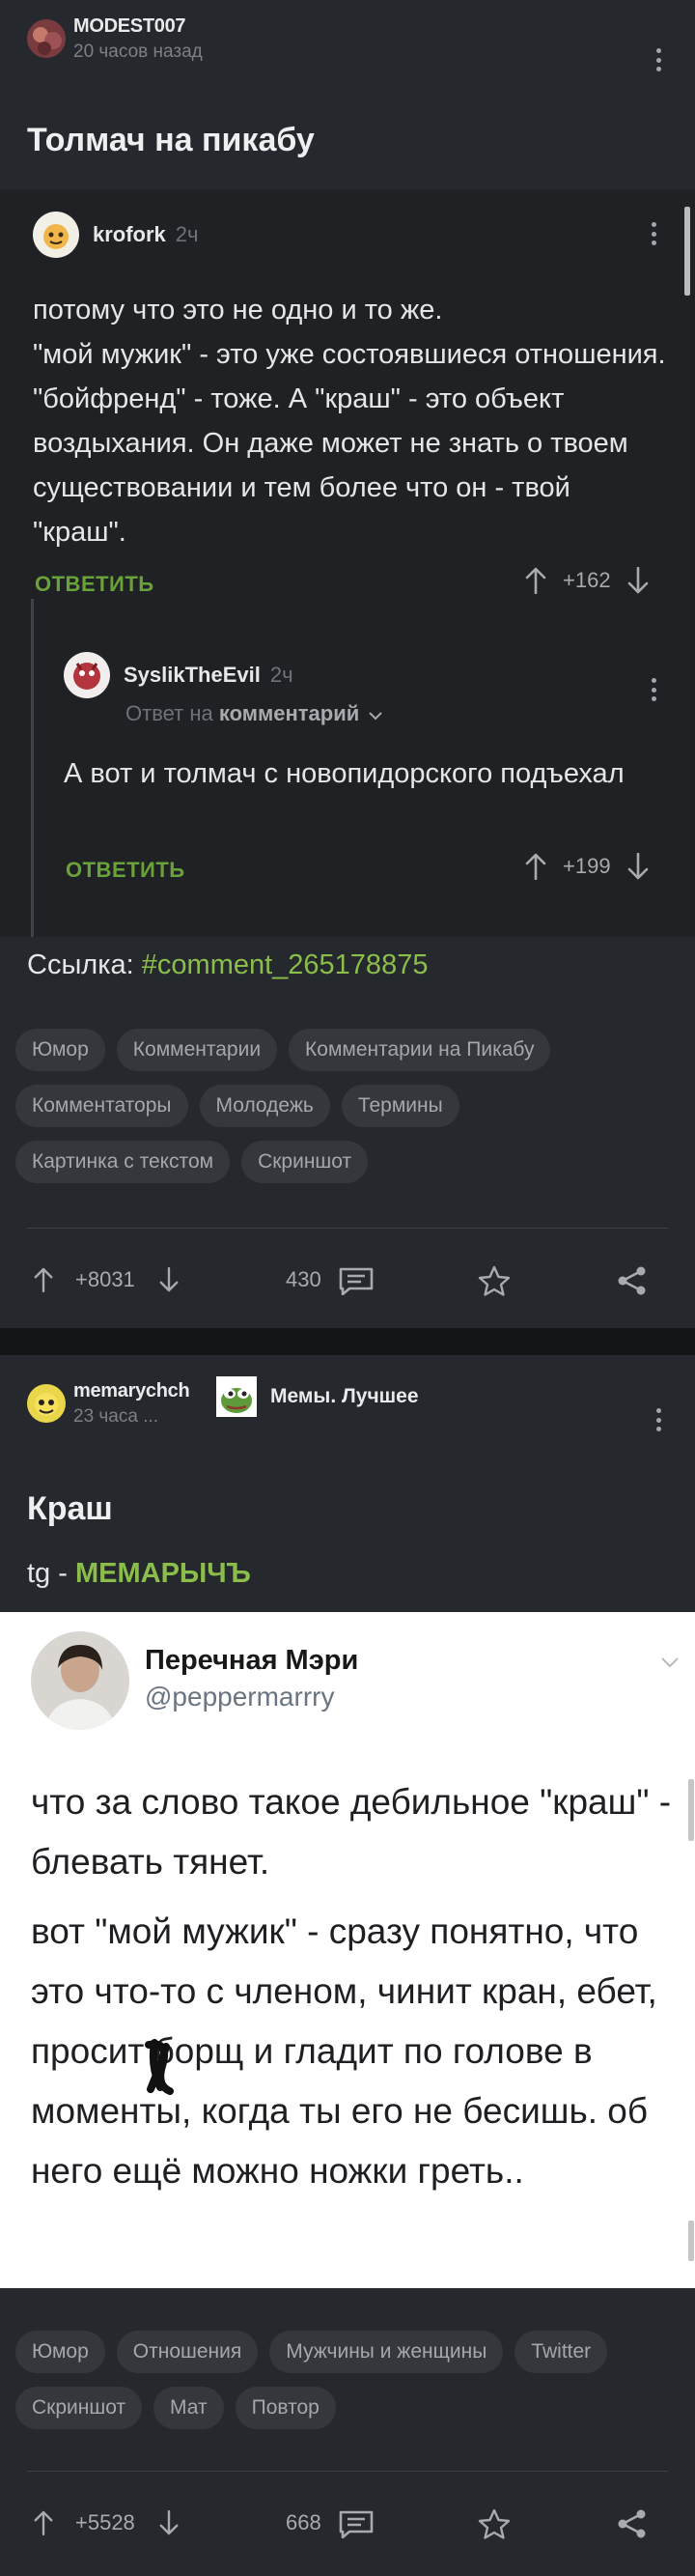 The height and width of the screenshot is (2576, 695). What do you see at coordinates (105, 2522) in the screenshot?
I see `post-rating: +5528` at bounding box center [105, 2522].